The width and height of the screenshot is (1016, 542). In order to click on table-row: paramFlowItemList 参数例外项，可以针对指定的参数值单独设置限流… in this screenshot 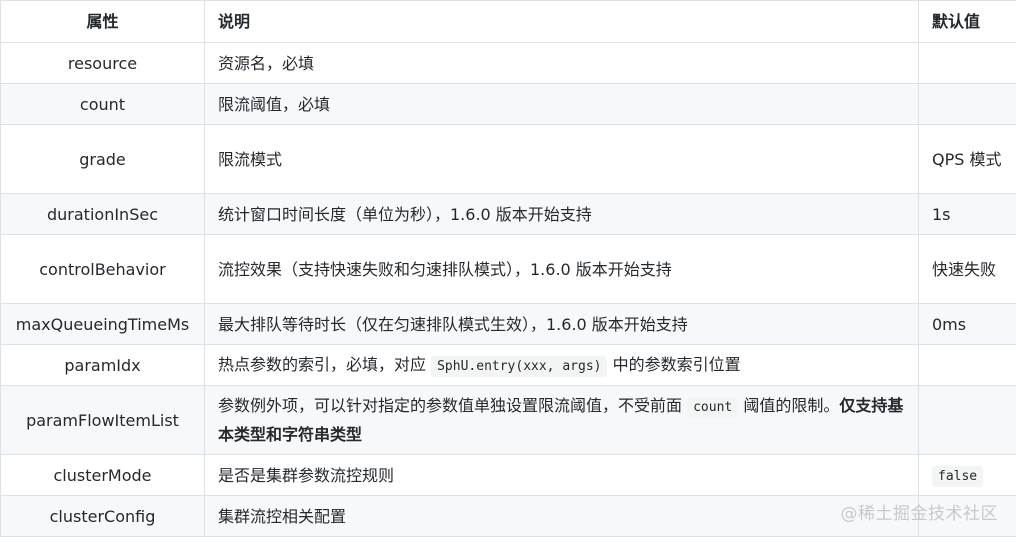, I will do `click(508, 420)`.